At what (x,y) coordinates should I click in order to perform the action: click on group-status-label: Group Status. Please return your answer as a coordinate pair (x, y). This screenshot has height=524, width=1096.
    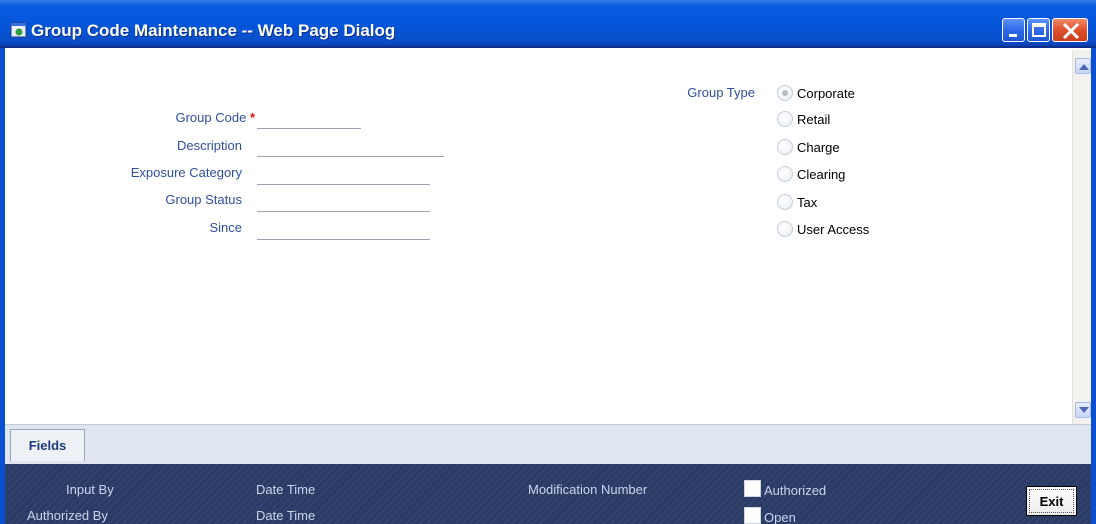
    Looking at the image, I should click on (203, 199).